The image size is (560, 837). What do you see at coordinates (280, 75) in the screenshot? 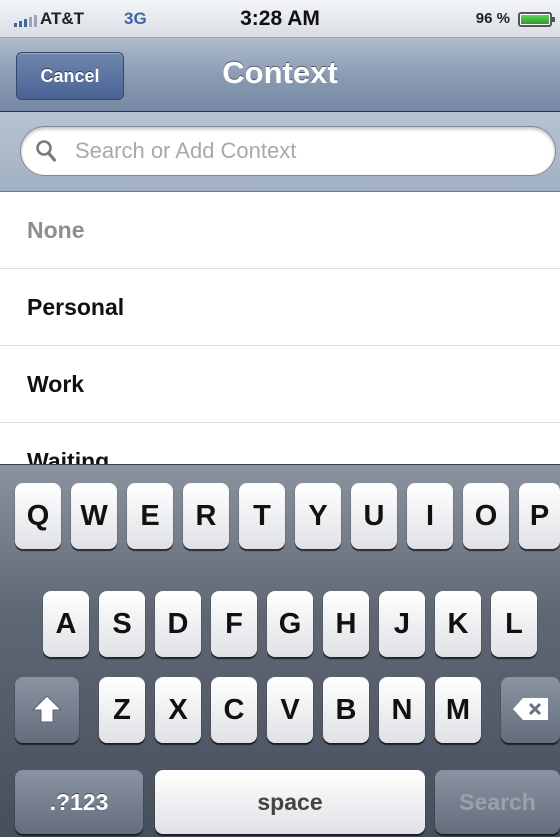
I see `navigation-bar: Context Cancel` at bounding box center [280, 75].